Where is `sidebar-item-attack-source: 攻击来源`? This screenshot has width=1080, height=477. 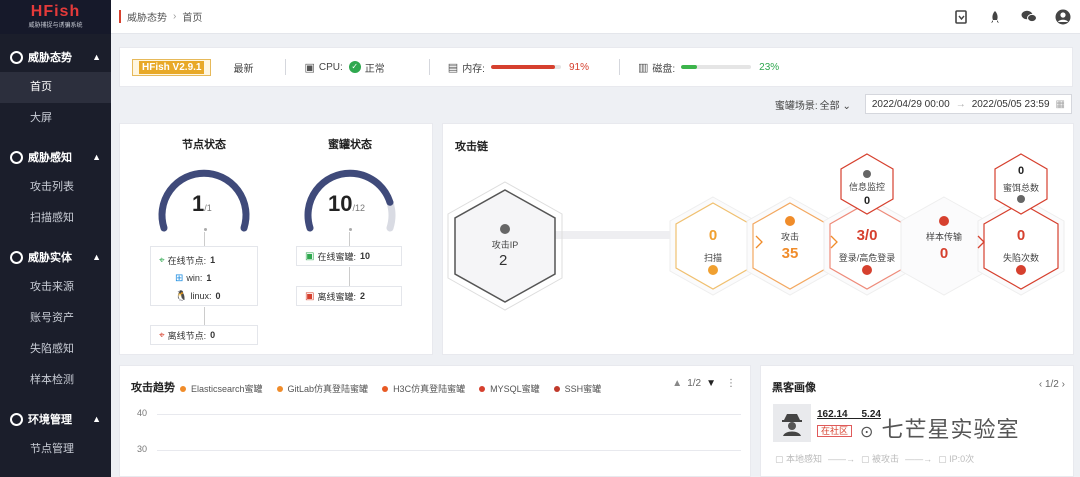
sidebar-item-attack-source: 攻击来源 is located at coordinates (55, 287).